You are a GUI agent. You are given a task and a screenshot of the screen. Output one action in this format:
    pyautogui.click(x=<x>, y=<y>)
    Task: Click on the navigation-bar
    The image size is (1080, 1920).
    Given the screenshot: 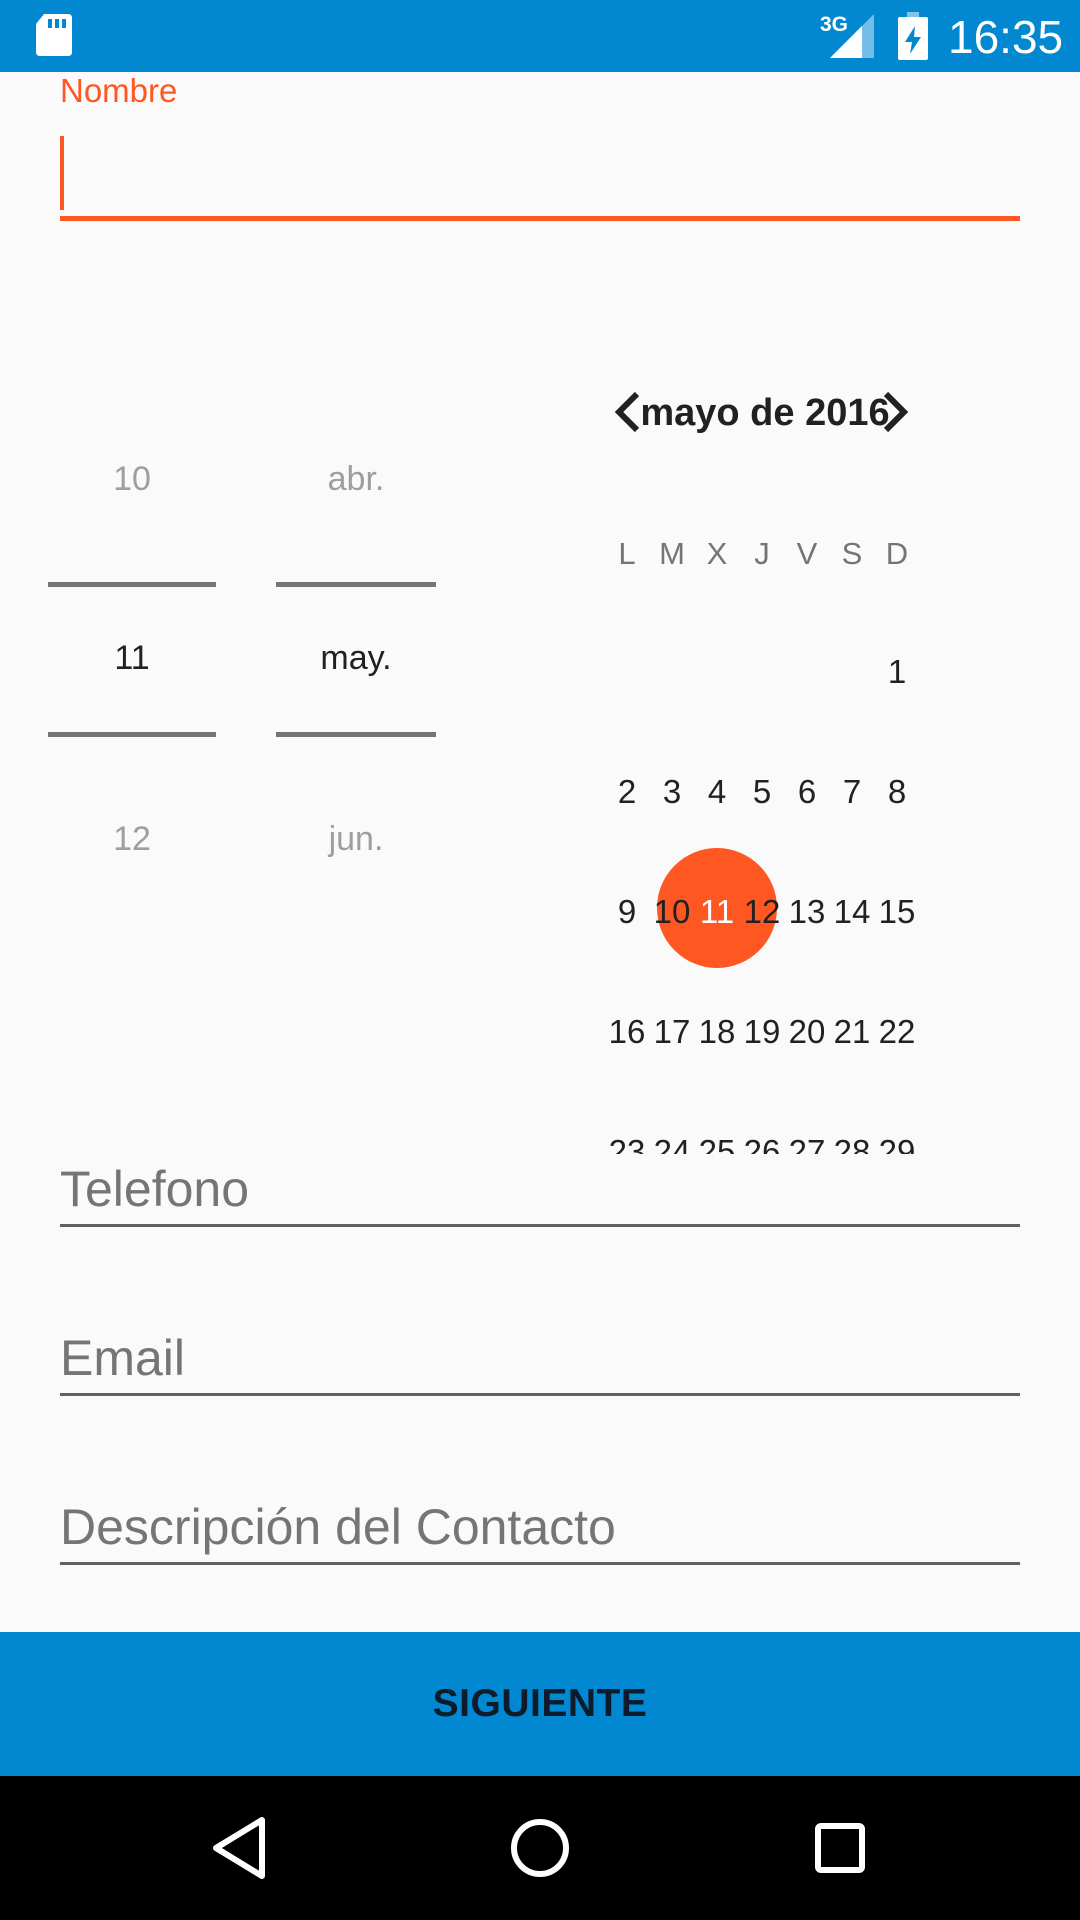 What is the action you would take?
    pyautogui.click(x=540, y=1848)
    